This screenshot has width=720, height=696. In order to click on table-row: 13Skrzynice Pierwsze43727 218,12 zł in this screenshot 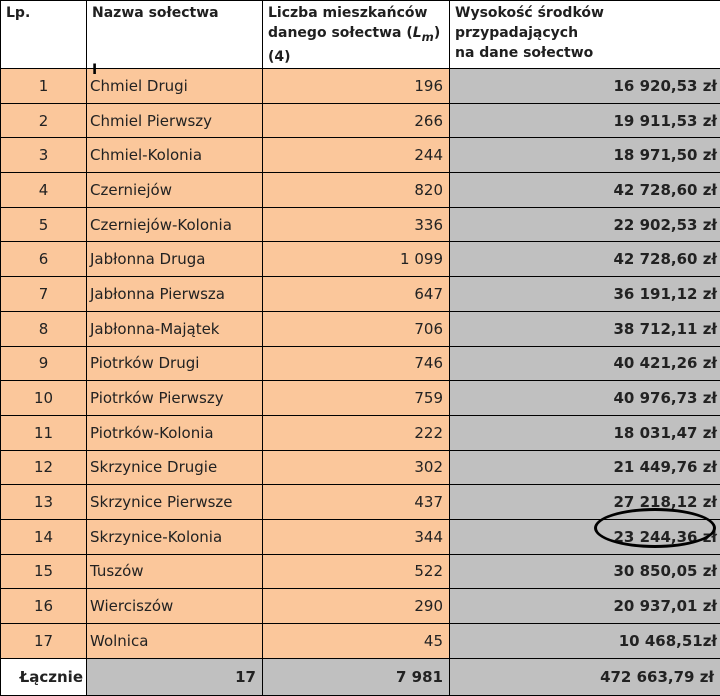, I will do `click(360, 502)`.